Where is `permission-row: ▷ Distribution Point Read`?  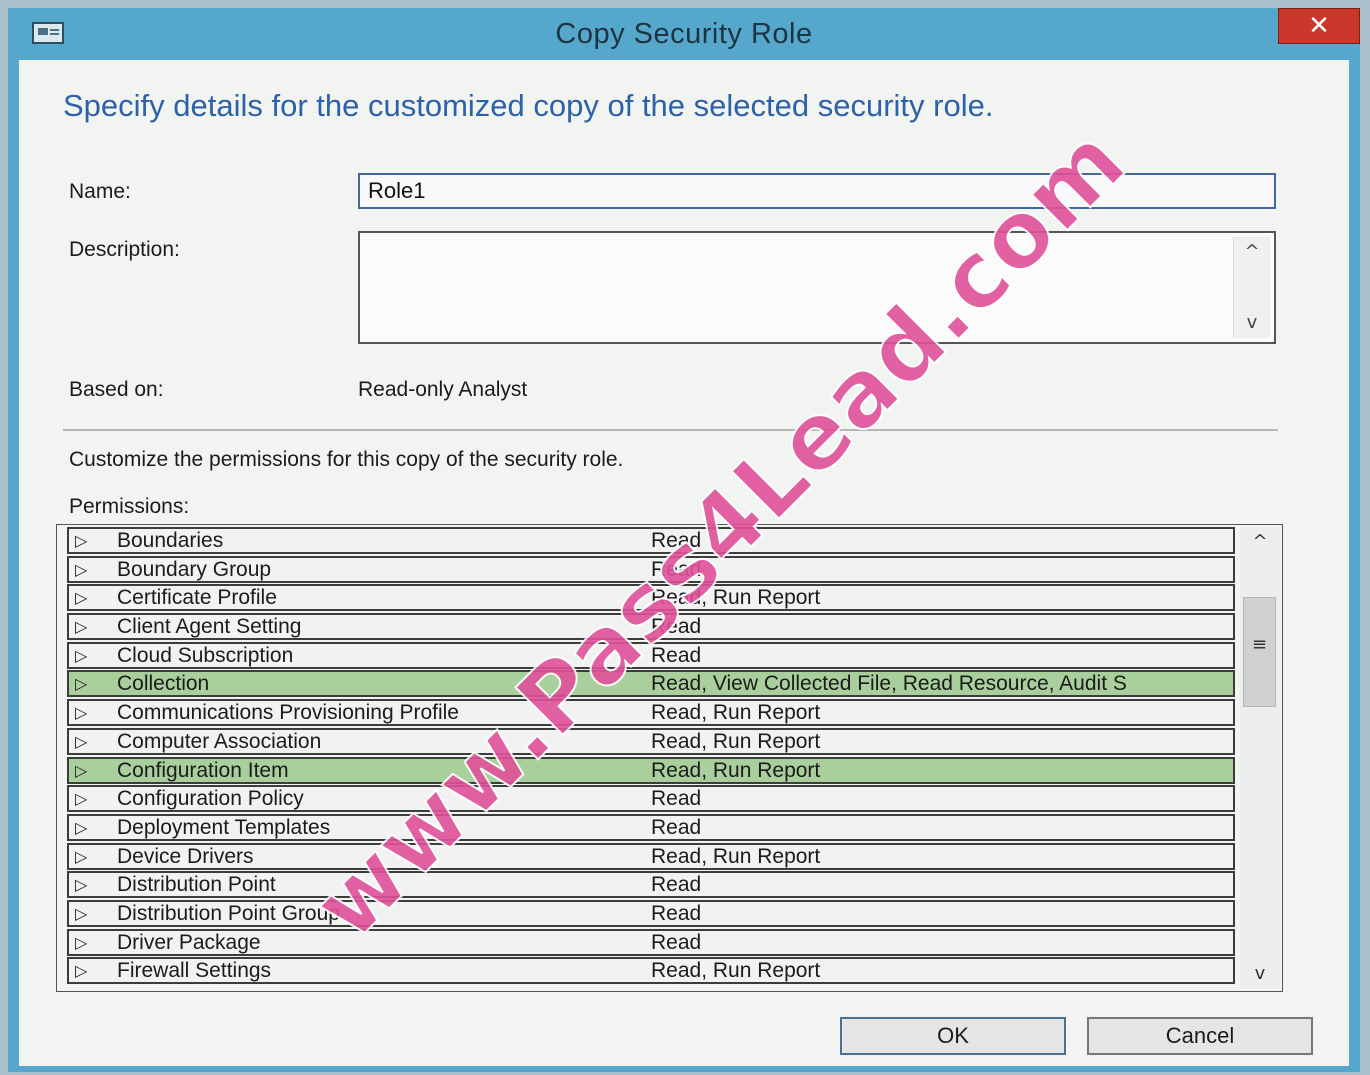 permission-row: ▷ Distribution Point Read is located at coordinates (651, 885).